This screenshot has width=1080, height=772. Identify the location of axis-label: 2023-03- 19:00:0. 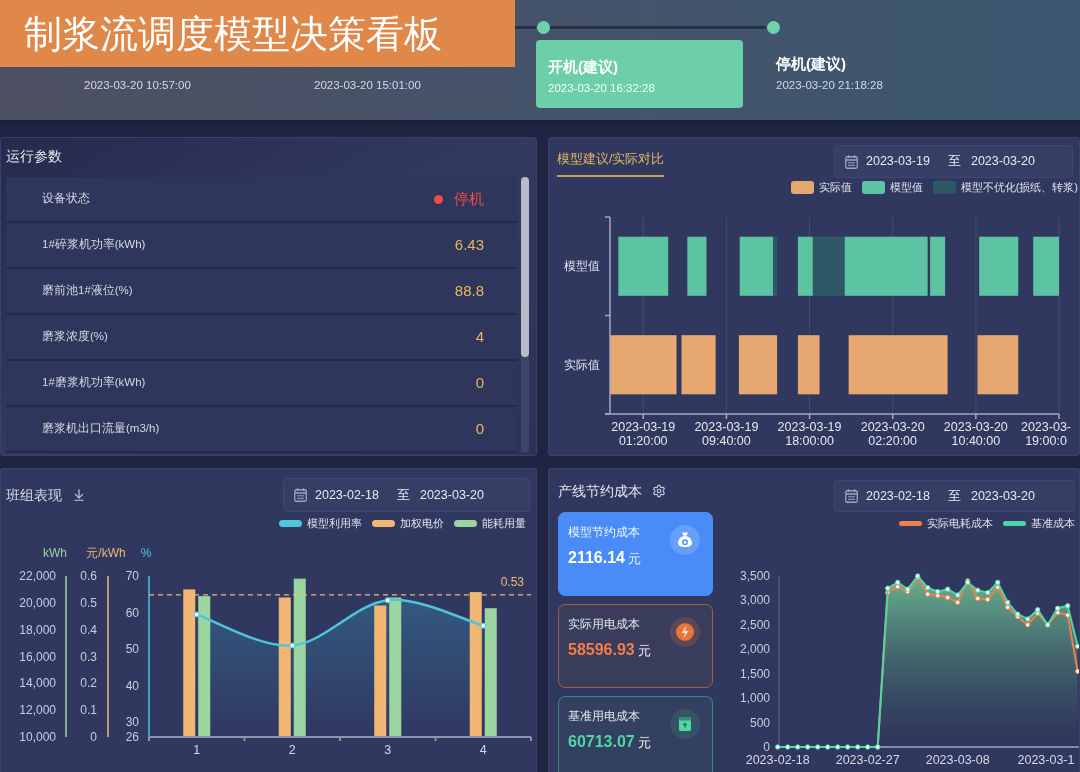
(1045, 434).